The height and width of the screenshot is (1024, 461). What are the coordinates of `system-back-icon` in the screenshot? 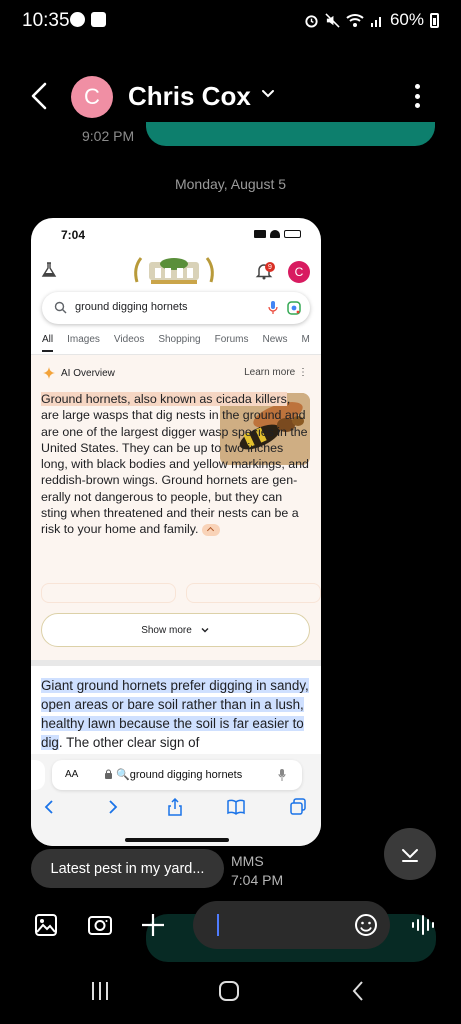 It's located at (359, 991).